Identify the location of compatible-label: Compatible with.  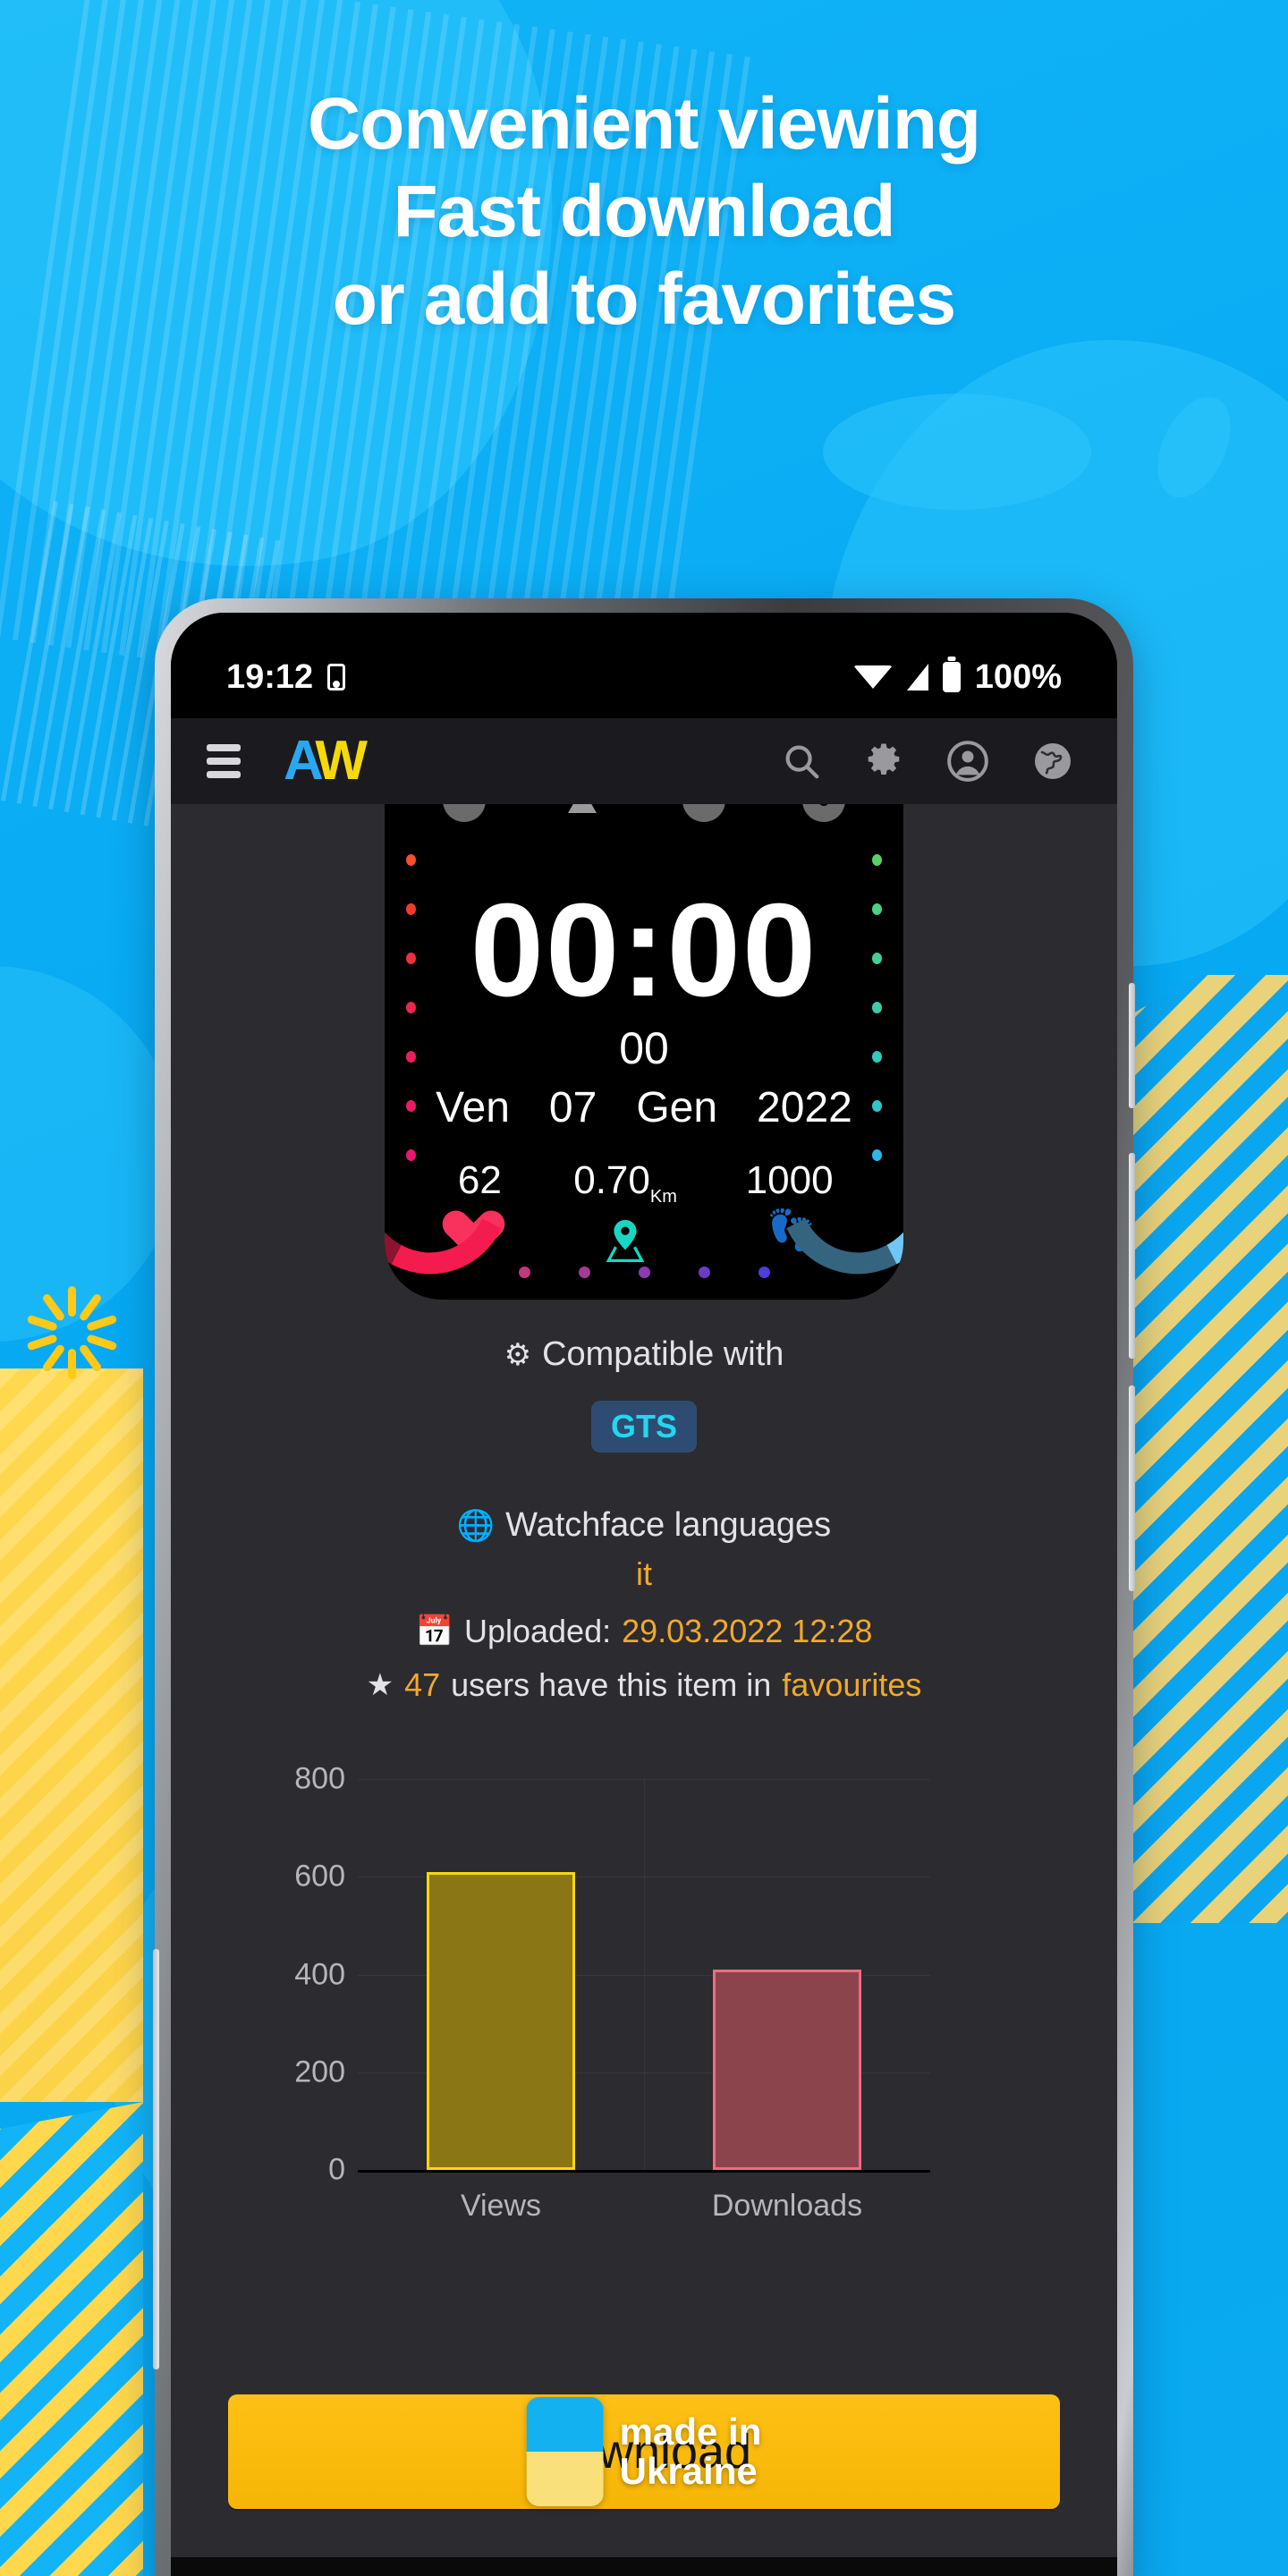
(663, 1354).